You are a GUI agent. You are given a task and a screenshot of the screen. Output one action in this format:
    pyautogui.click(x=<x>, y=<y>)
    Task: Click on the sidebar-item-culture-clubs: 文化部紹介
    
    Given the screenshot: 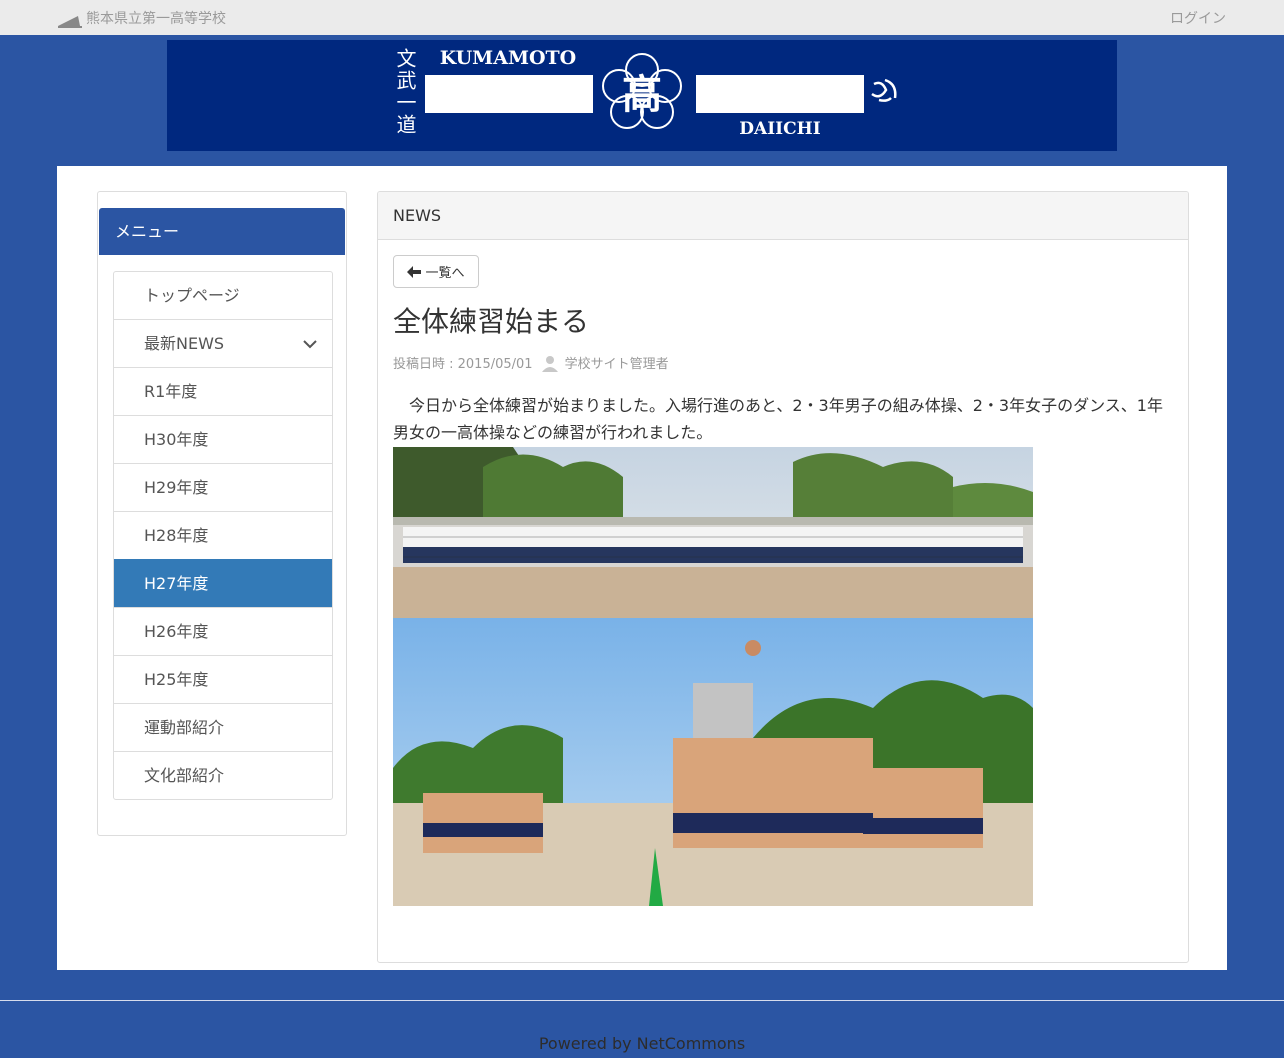 What is the action you would take?
    pyautogui.click(x=223, y=775)
    